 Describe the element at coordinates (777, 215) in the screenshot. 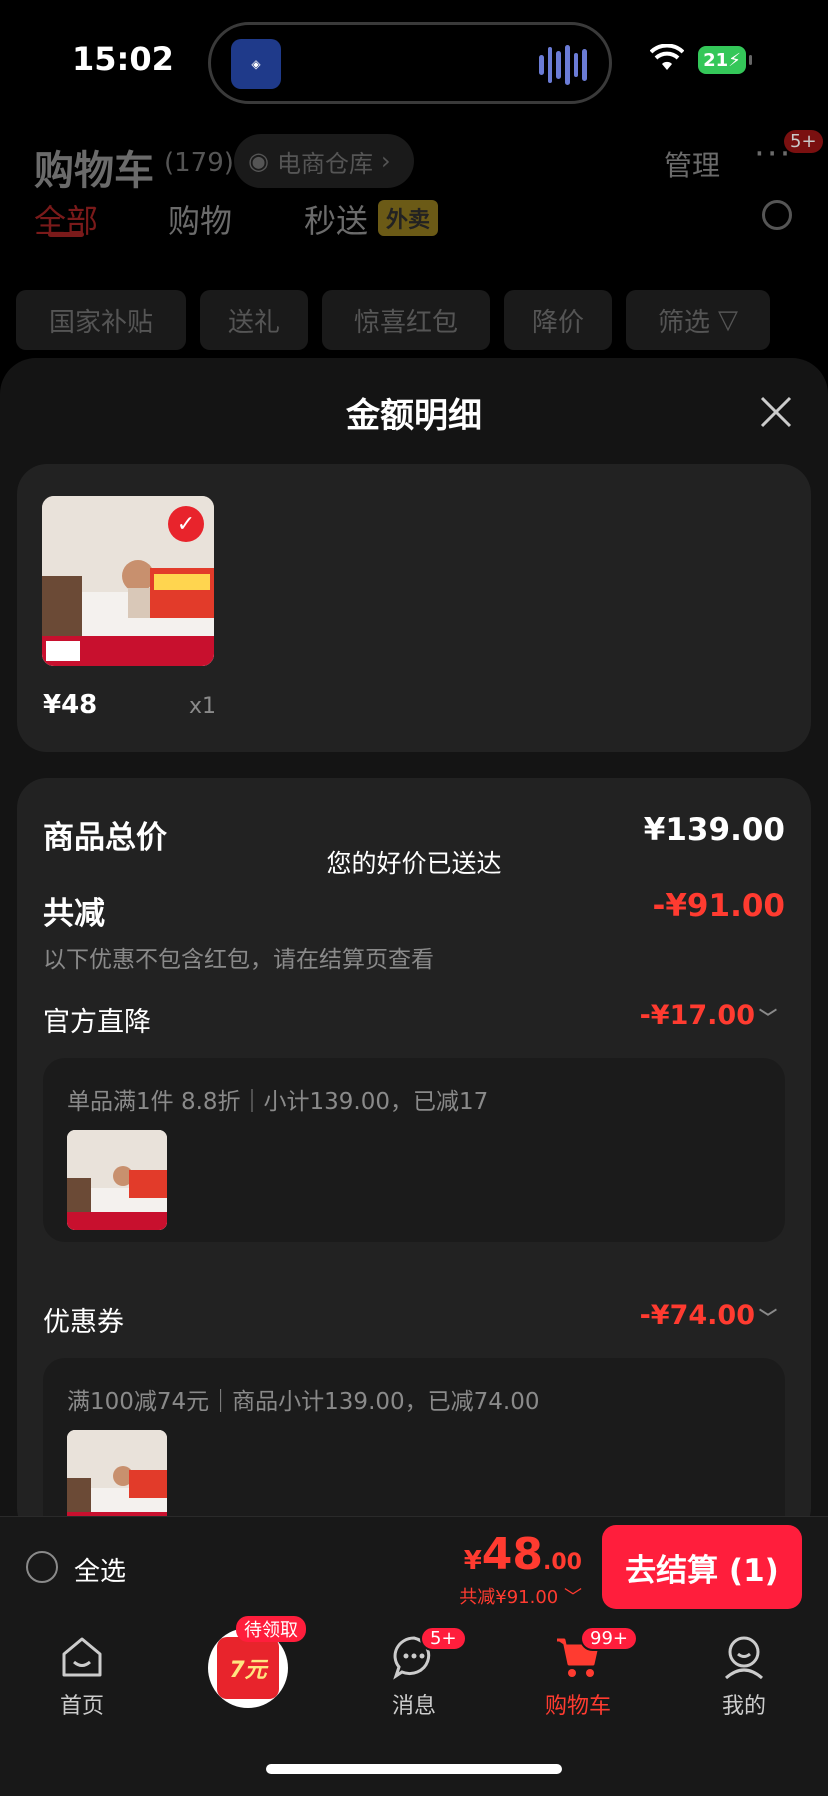

I see `search-icon` at that location.